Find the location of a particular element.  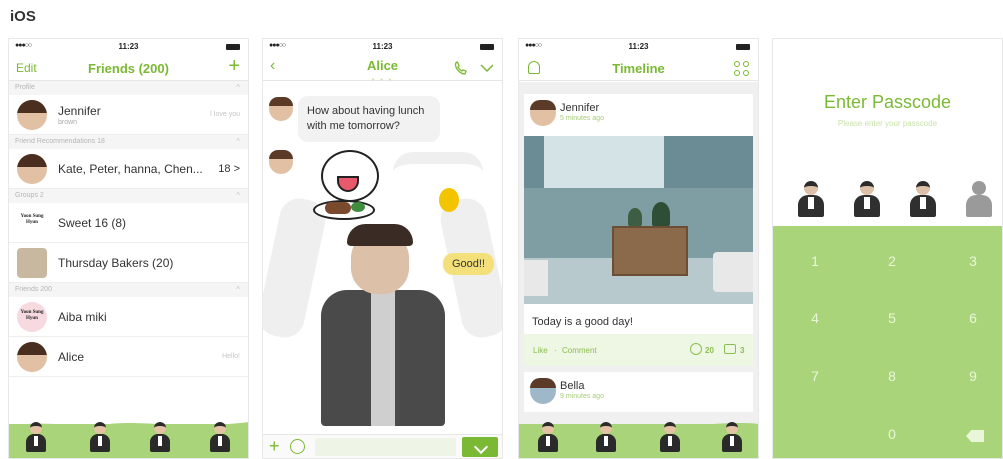

nav-bar: Timeline is located at coordinates (638, 68).